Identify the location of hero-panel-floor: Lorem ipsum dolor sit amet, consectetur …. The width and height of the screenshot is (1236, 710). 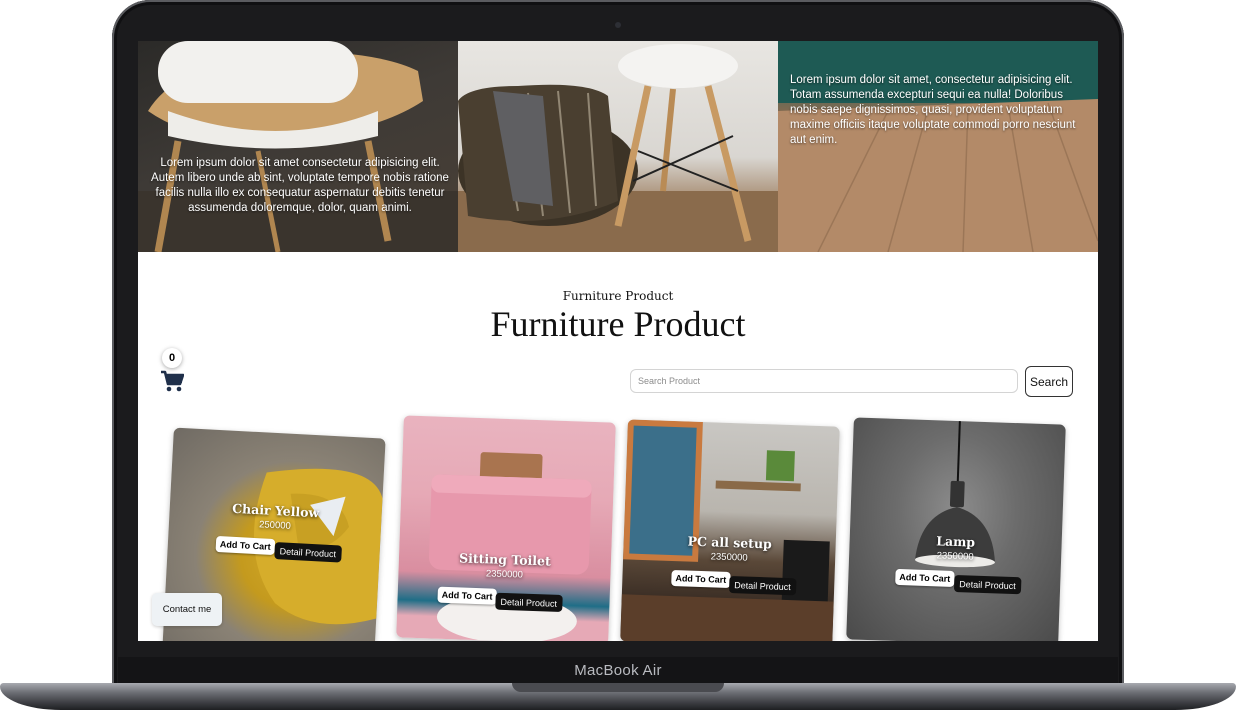
(938, 146).